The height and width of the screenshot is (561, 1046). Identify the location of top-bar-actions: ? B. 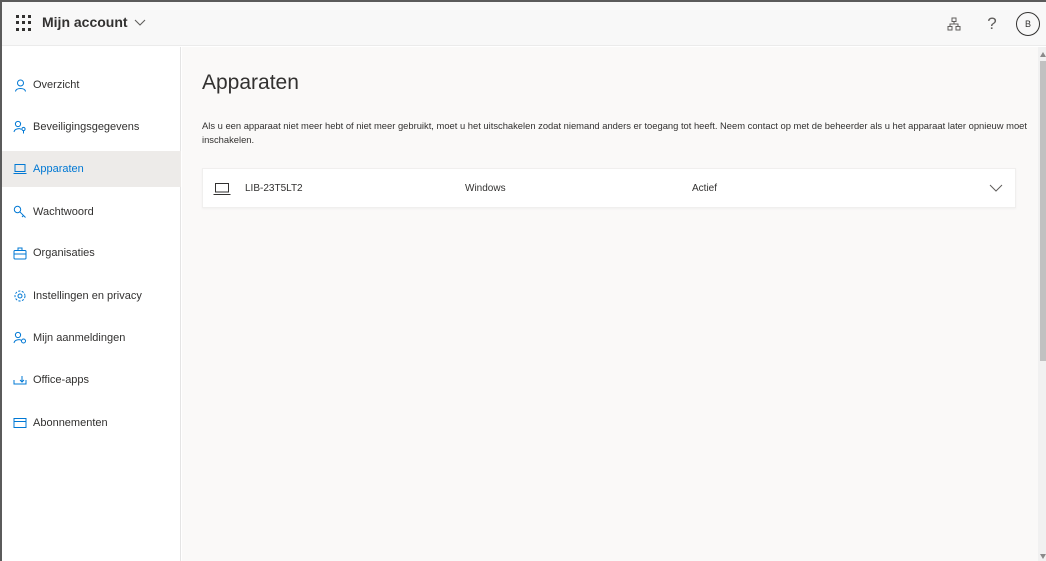
(984, 24).